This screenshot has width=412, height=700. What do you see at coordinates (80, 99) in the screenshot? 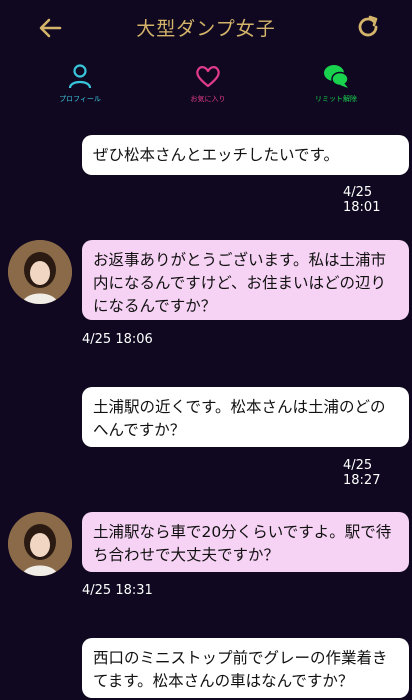
I see `profile-label: プロフィール` at bounding box center [80, 99].